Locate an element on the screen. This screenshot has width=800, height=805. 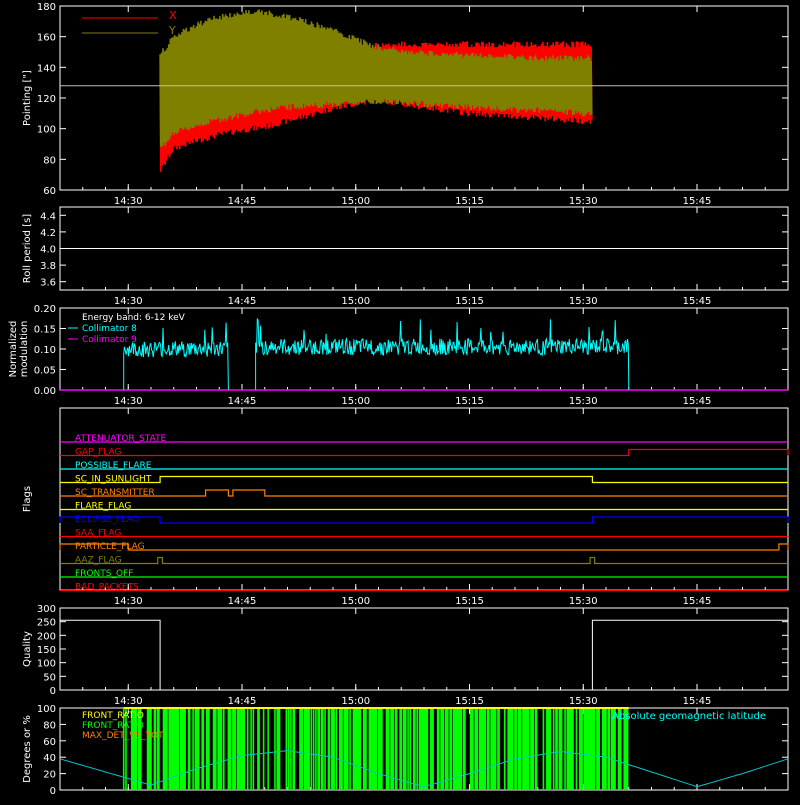
y-axis-label: Normalized is located at coordinates (13, 349).